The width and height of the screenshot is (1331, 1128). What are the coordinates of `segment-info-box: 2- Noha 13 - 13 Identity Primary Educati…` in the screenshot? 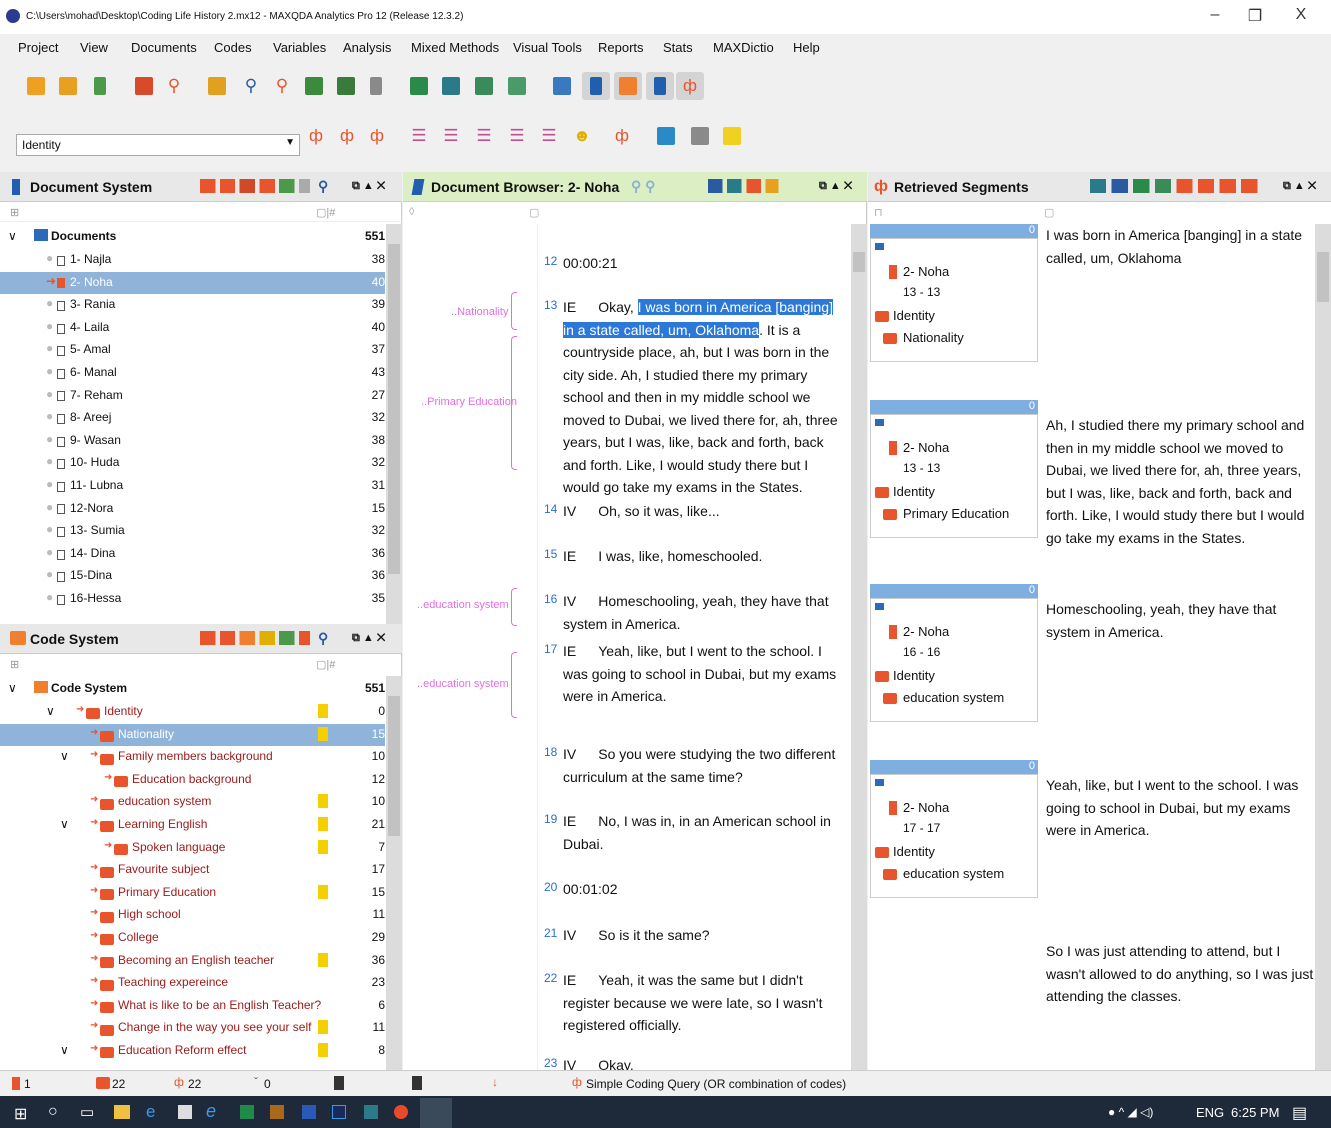 It's located at (954, 476).